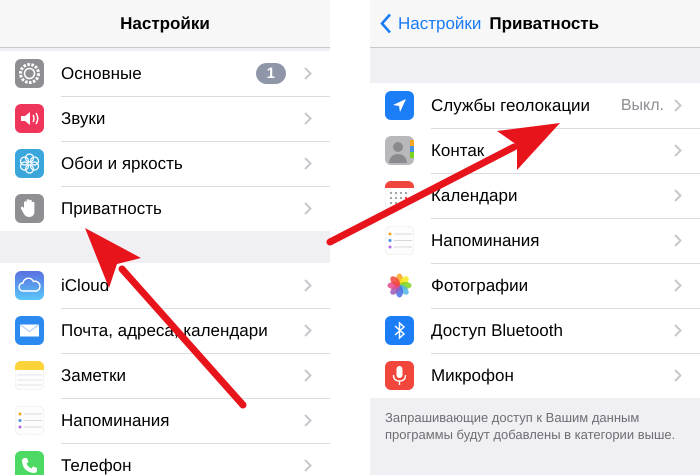  Describe the element at coordinates (85, 286) in the screenshot. I see `row-label: iCloud` at that location.